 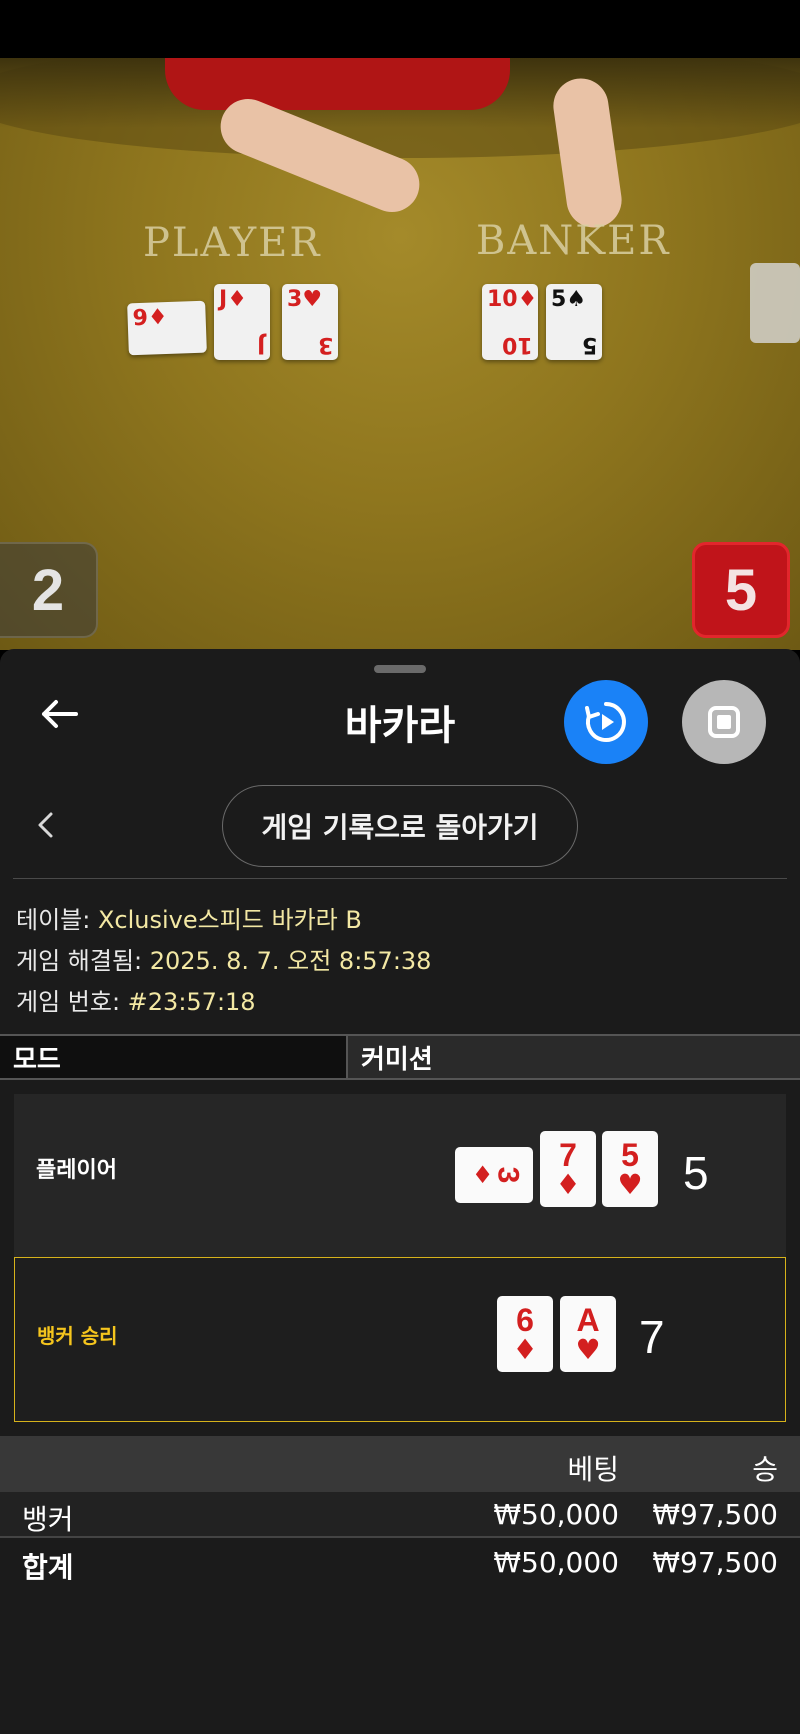 I want to click on chevron-left-icon, so click(x=45, y=825).